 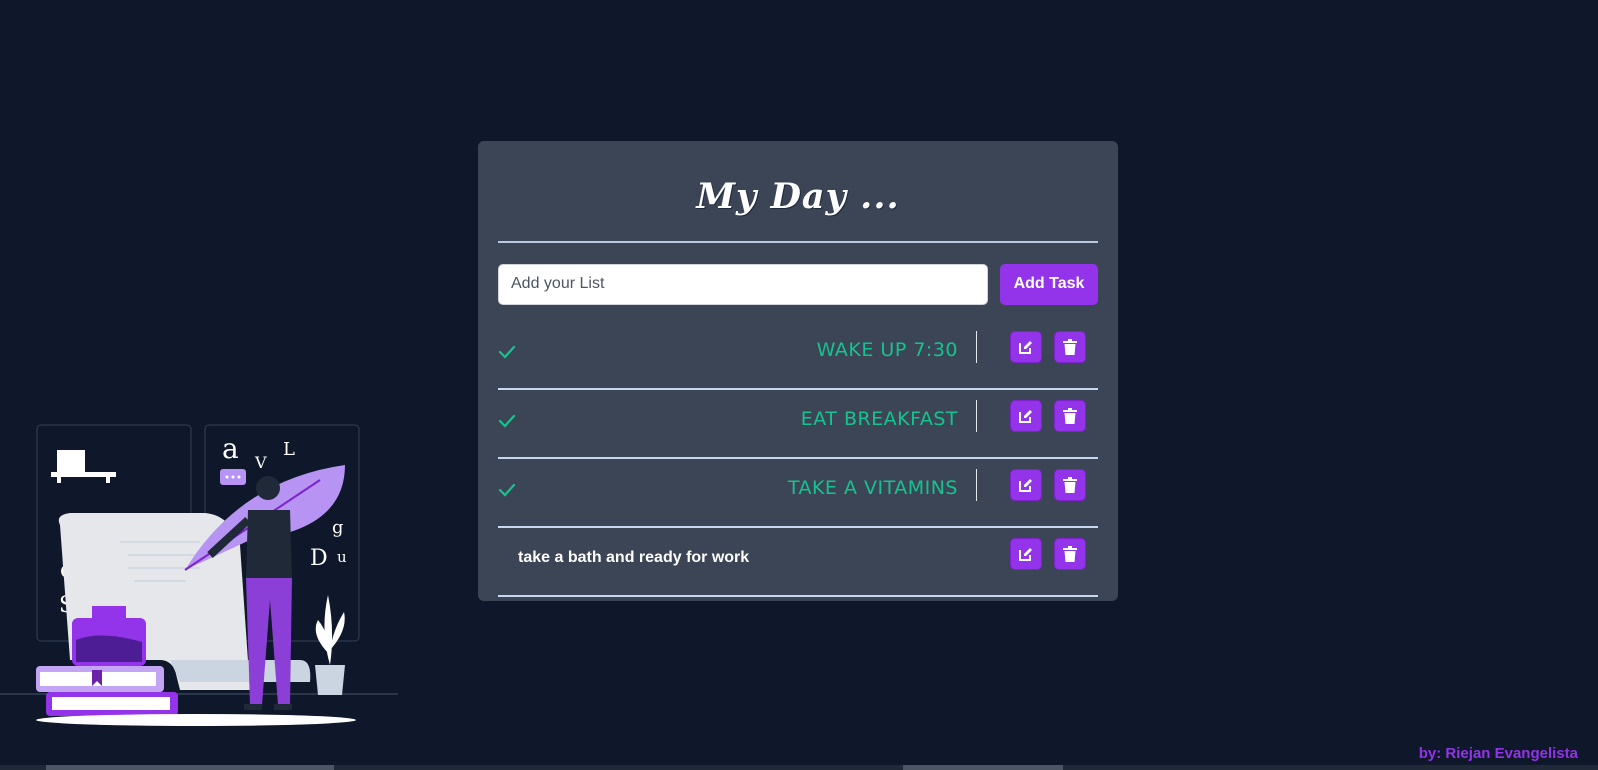 I want to click on task-item: EAT BREAKFAST, so click(x=798, y=424).